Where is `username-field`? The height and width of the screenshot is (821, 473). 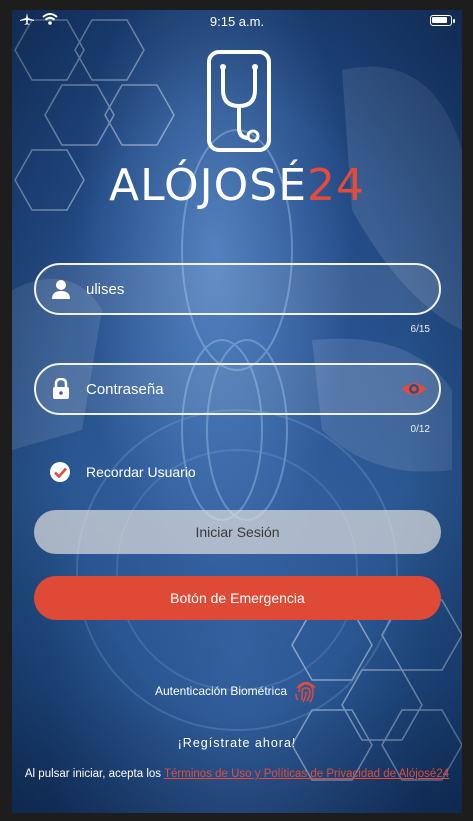 username-field is located at coordinates (237, 289).